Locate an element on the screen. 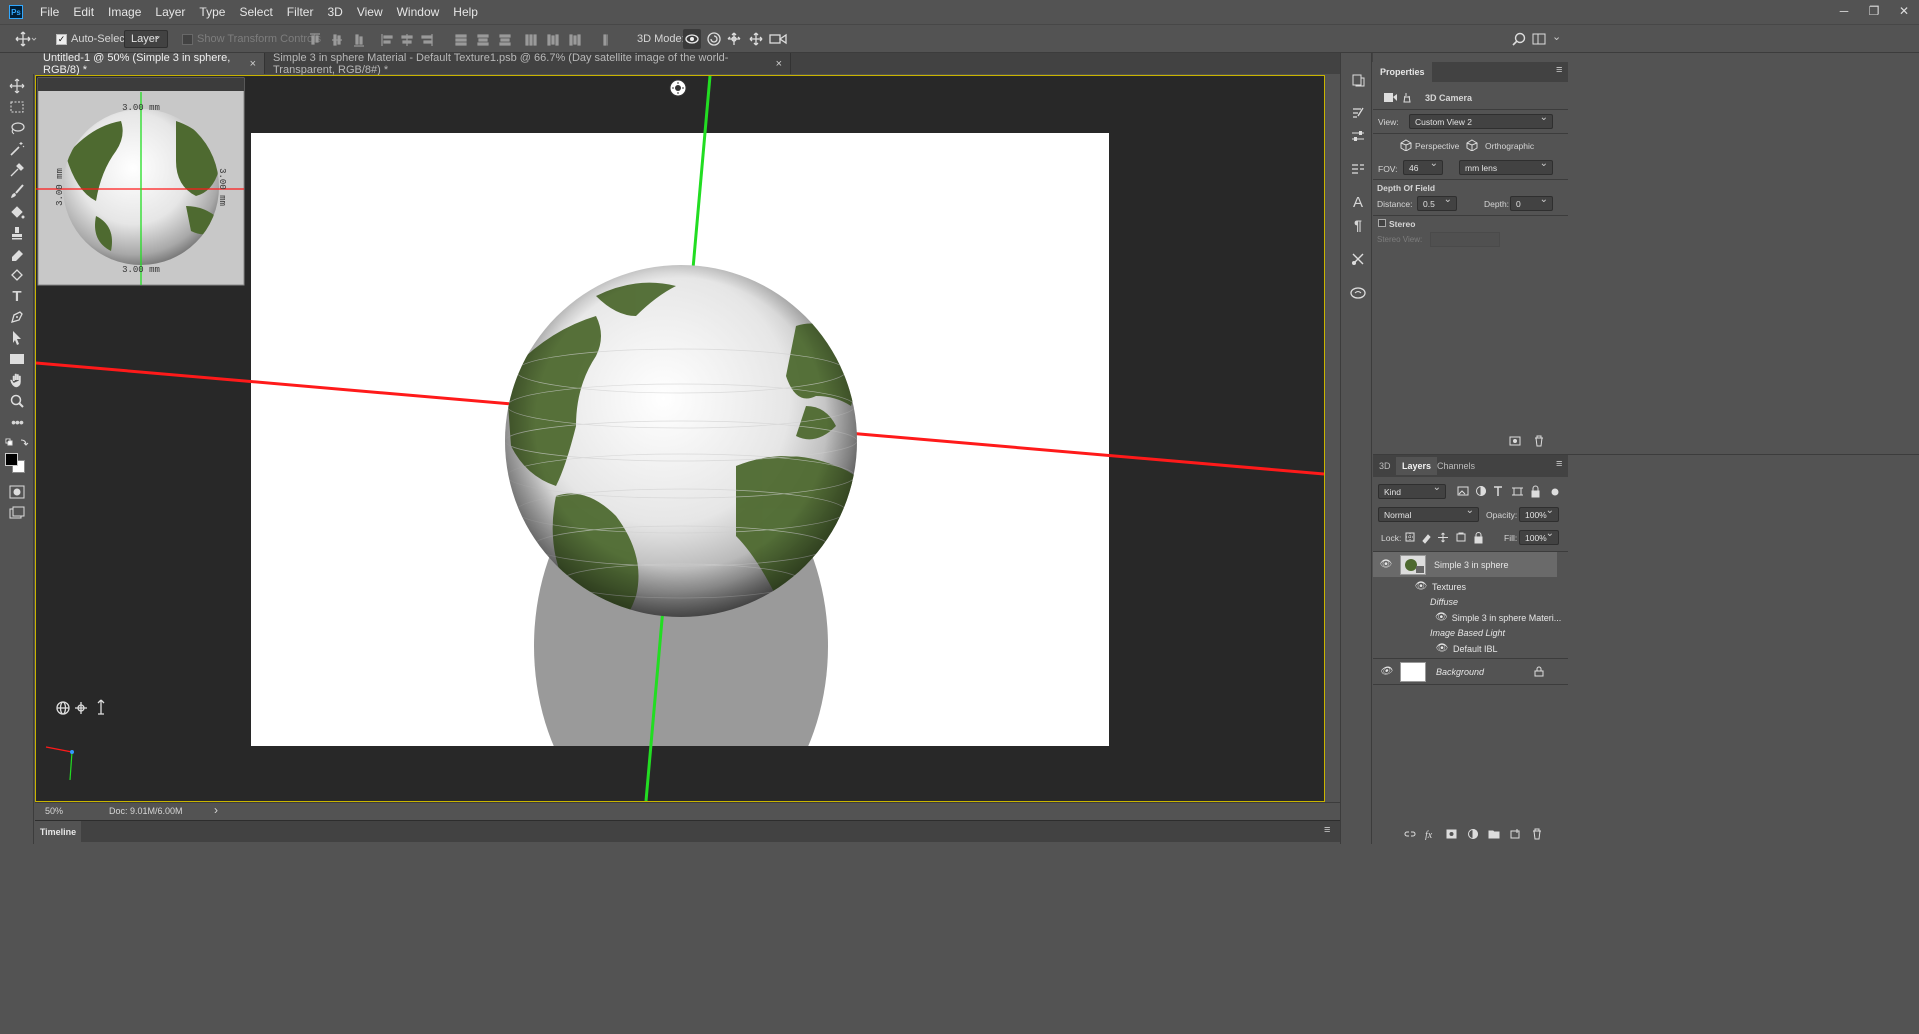 Image resolution: width=1919 pixels, height=1034 pixels. minimize-button: ─ is located at coordinates (1844, 12).